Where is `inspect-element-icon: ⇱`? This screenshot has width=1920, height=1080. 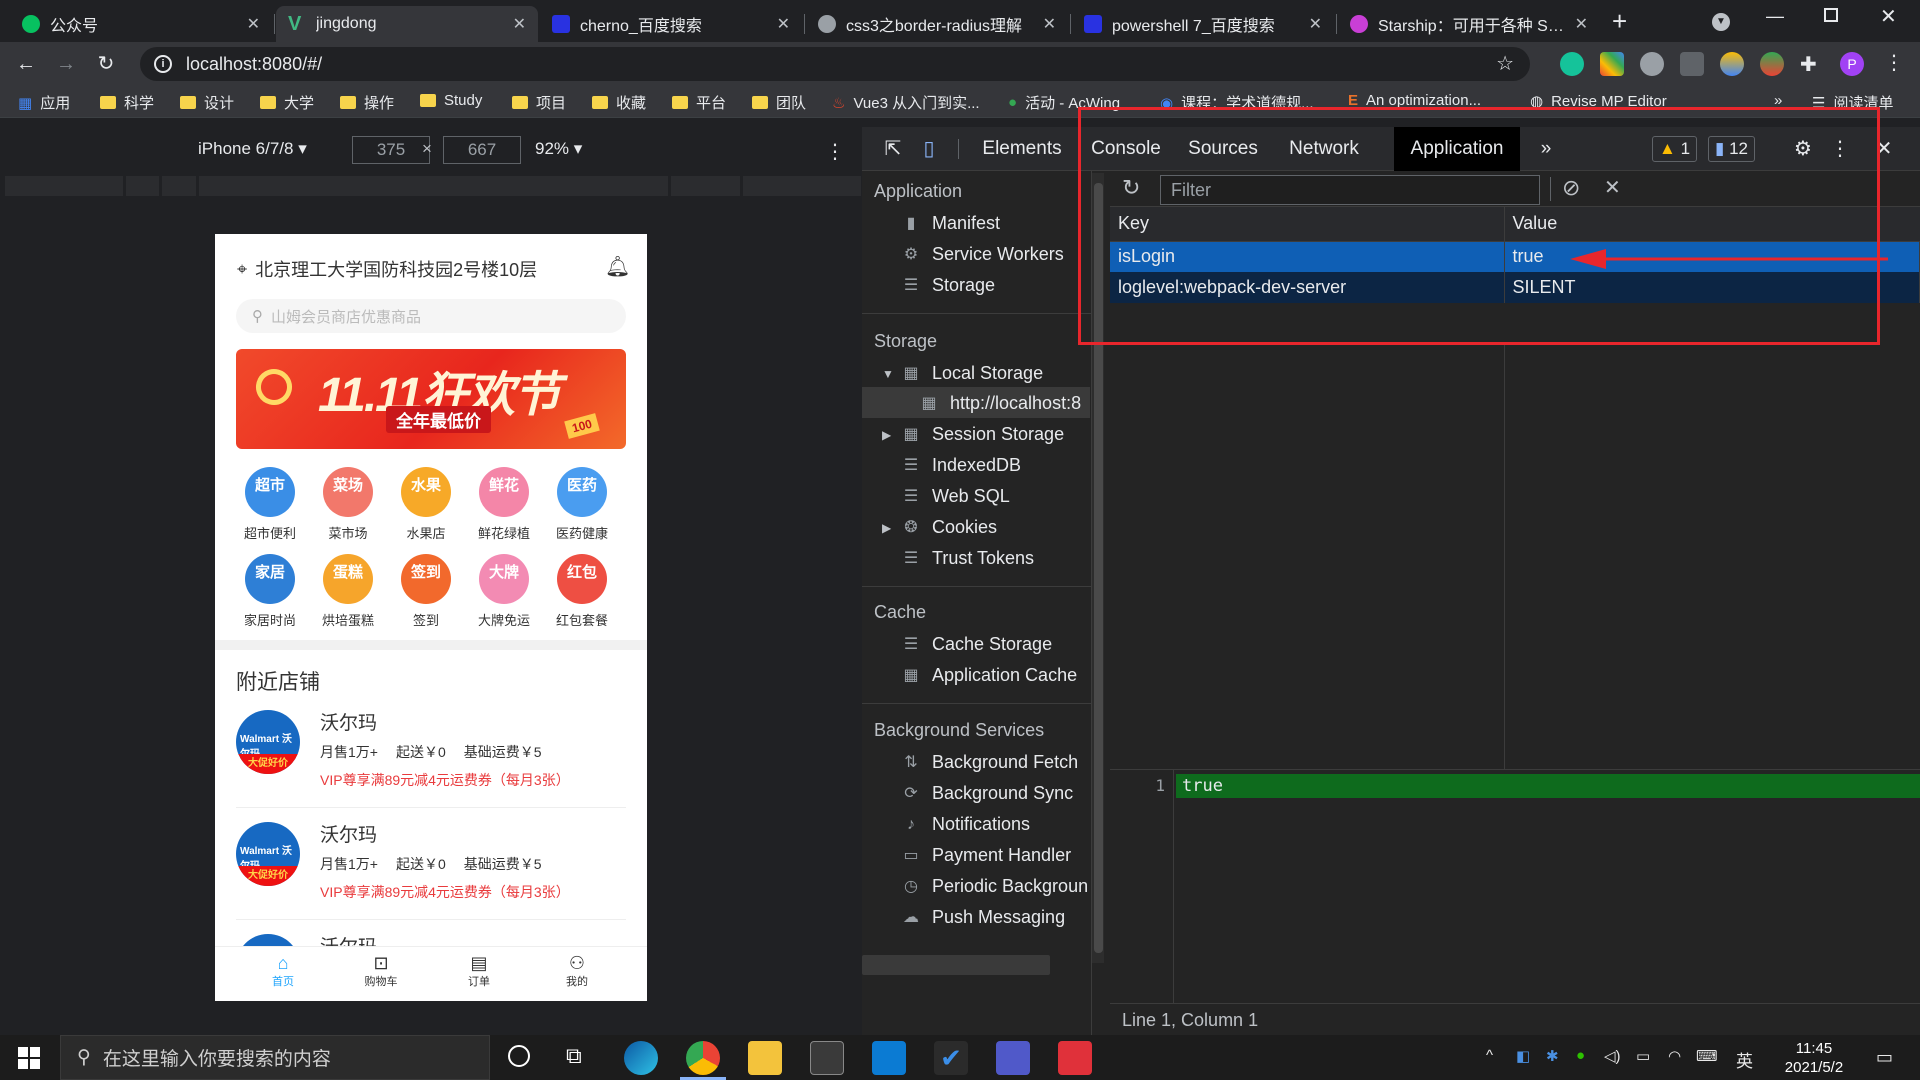
inspect-element-icon: ⇱ is located at coordinates (893, 149).